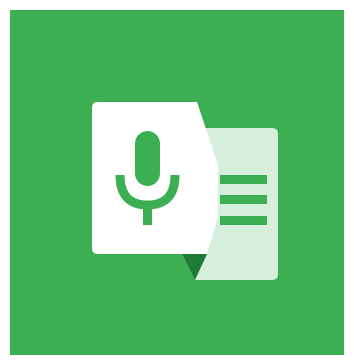  Describe the element at coordinates (147, 215) in the screenshot. I see `microphone-stand` at that location.